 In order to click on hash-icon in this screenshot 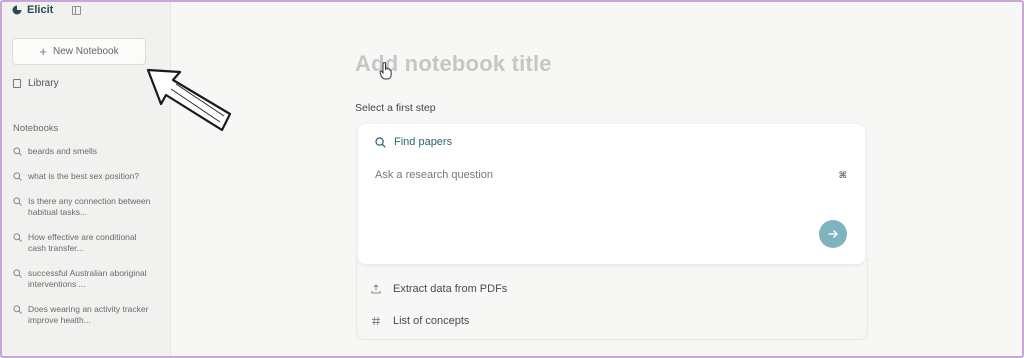, I will do `click(376, 321)`.